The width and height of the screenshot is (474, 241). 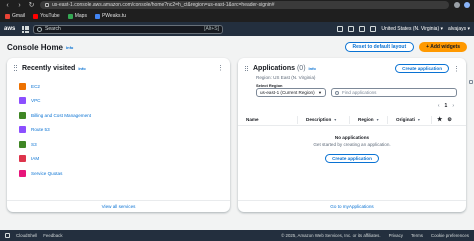 What do you see at coordinates (31, 5) in the screenshot?
I see `reload-icon: ↻` at bounding box center [31, 5].